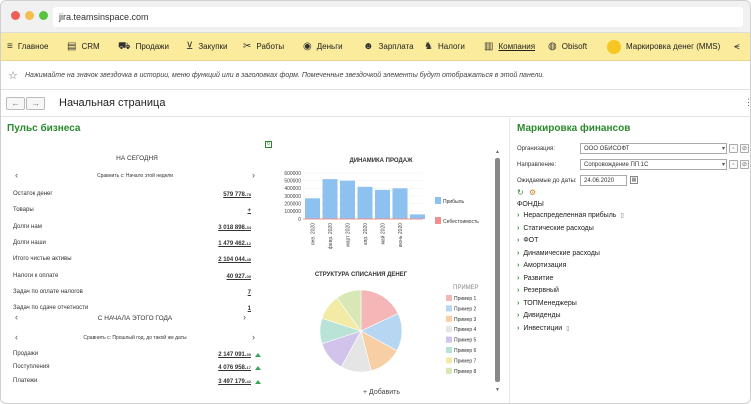 This screenshot has width=751, height=404. Describe the element at coordinates (541, 265) in the screenshot. I see `fund-item: › Амортизация` at that location.